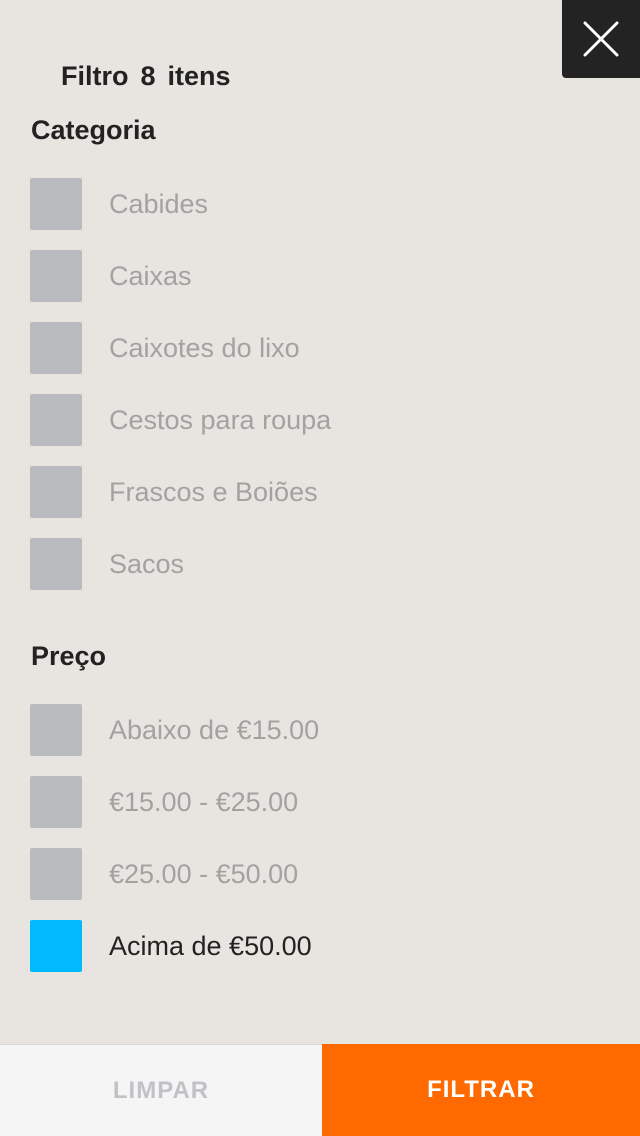 This screenshot has height=1136, width=640. Describe the element at coordinates (481, 1090) in the screenshot. I see `apply-filter-button: FILTRAR` at that location.